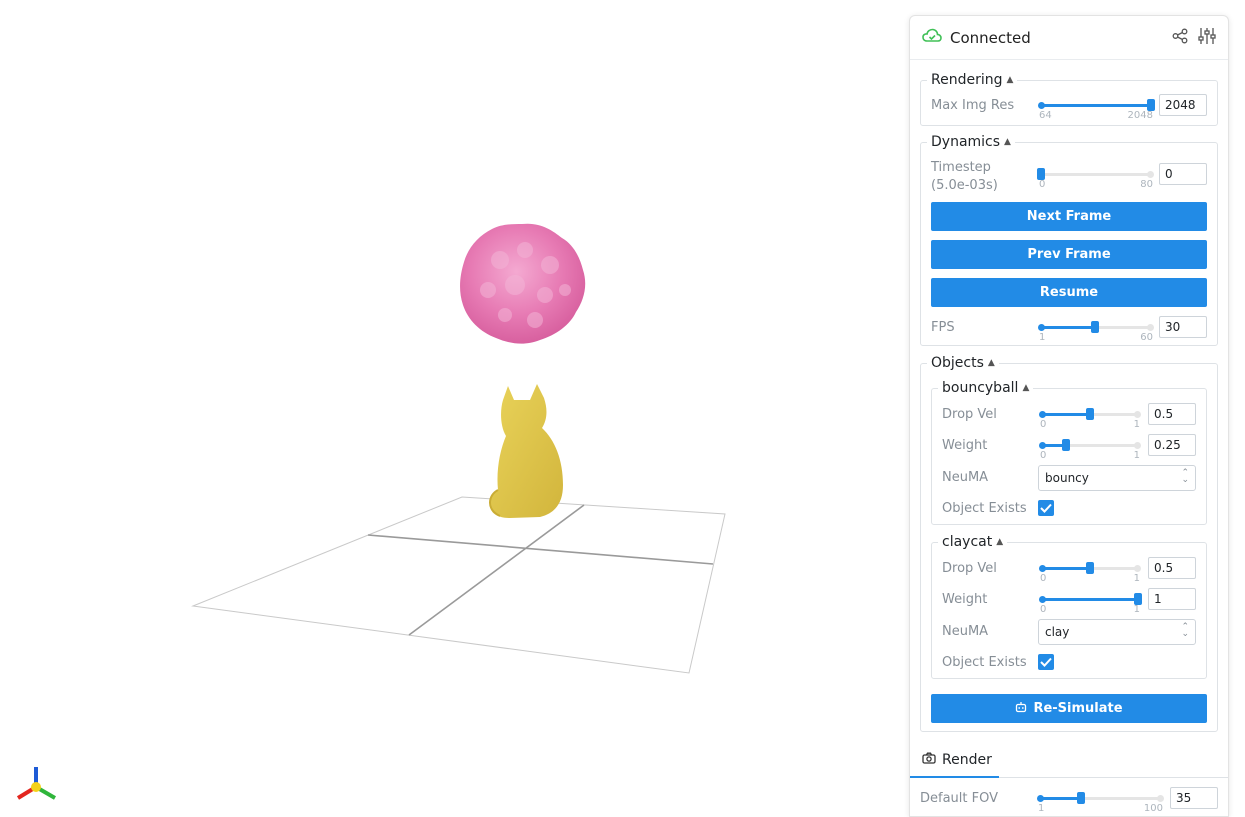 Image resolution: width=1245 pixels, height=817 pixels. What do you see at coordinates (963, 363) in the screenshot?
I see `objects-folder-title: Objects ▲` at bounding box center [963, 363].